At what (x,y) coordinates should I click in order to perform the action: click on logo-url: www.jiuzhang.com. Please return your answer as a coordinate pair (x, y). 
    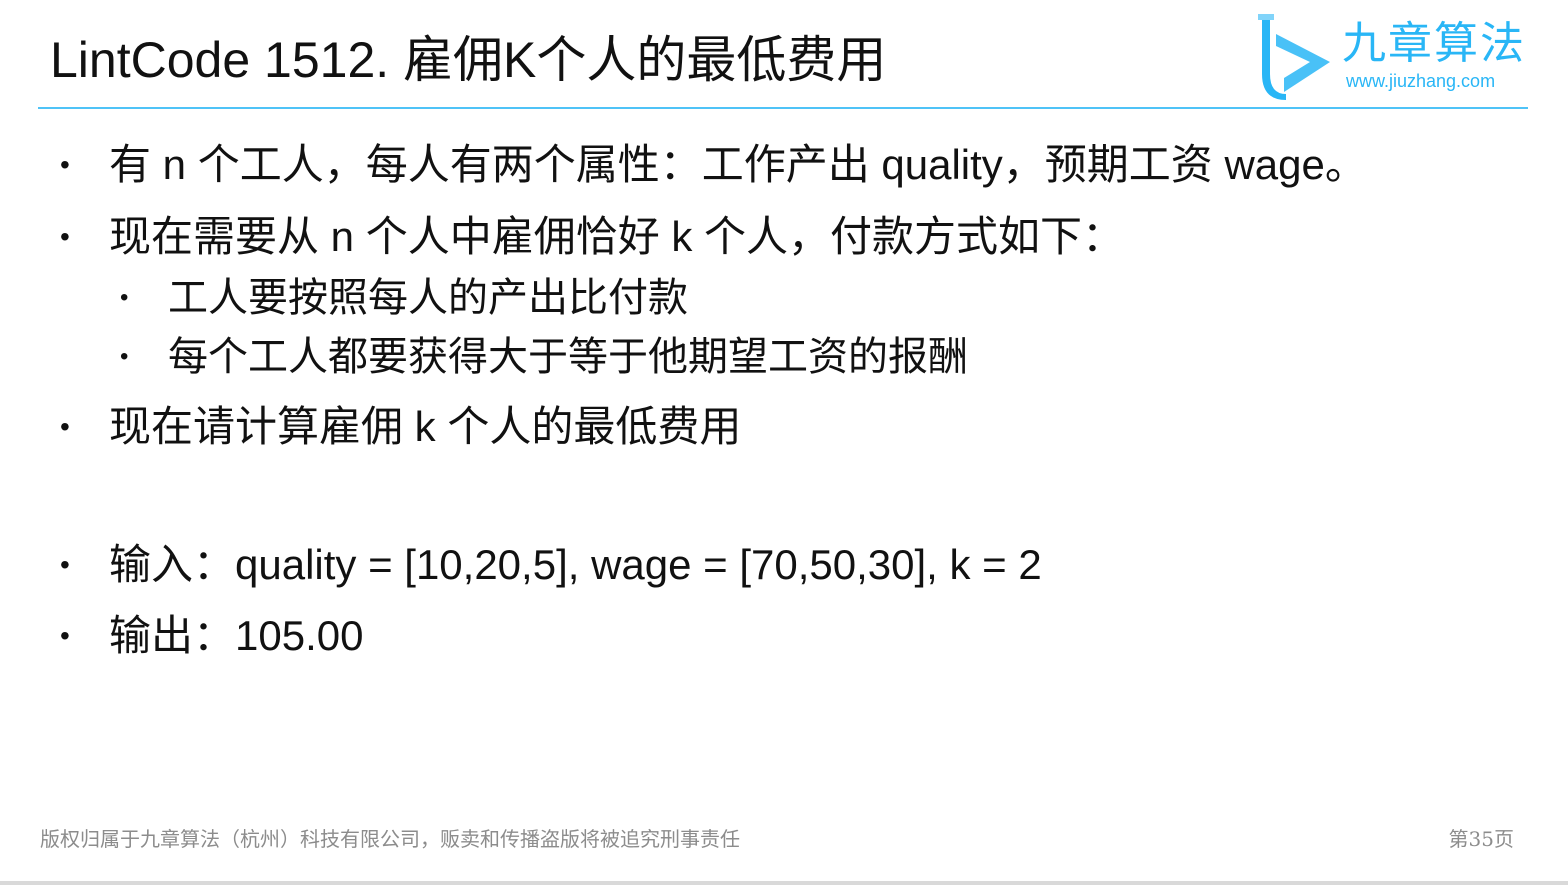
    Looking at the image, I should click on (1421, 81).